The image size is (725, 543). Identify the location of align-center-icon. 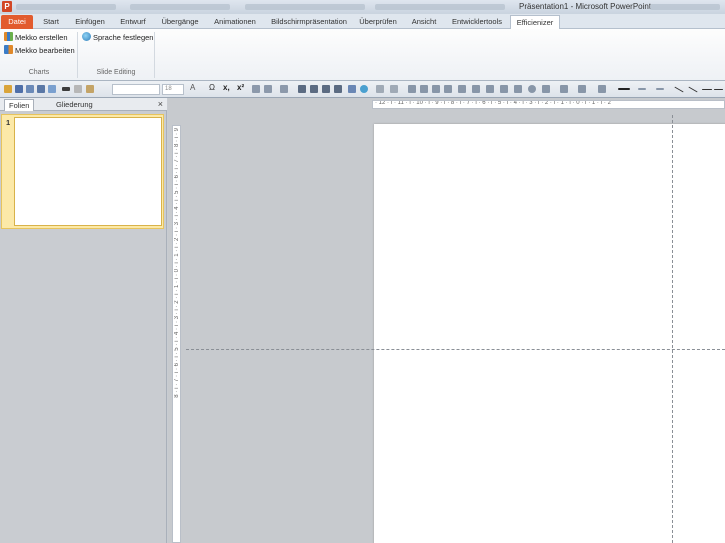
(314, 89).